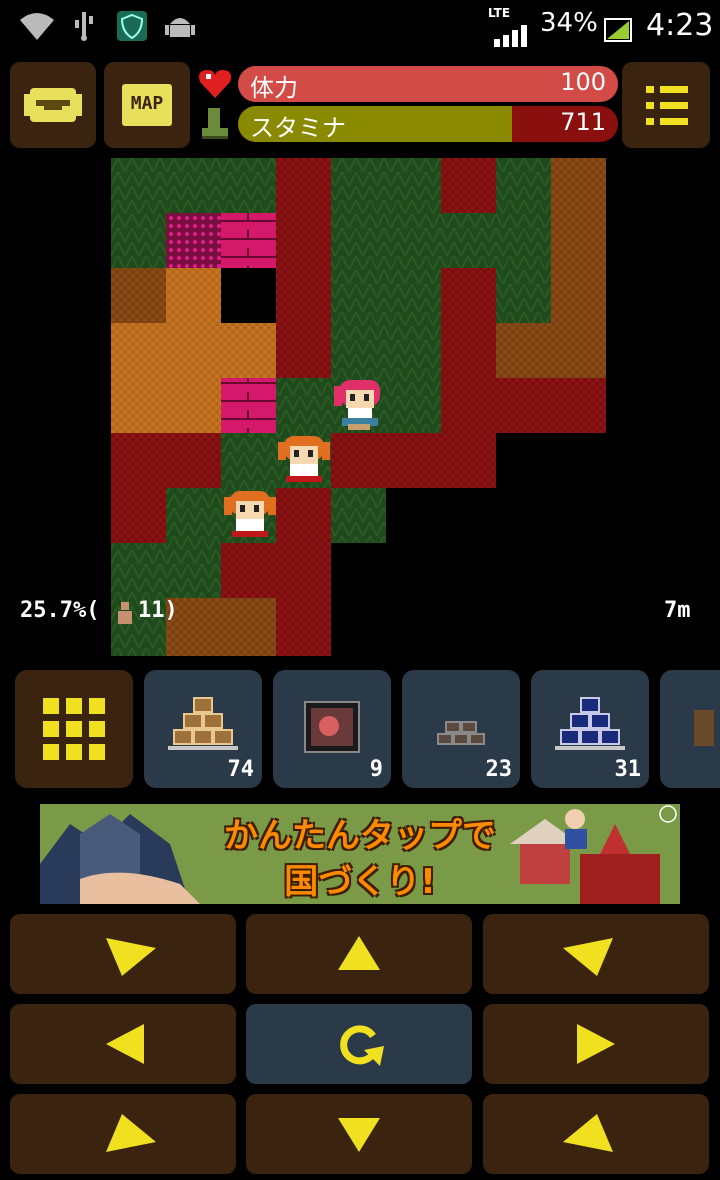 This screenshot has width=720, height=1180. I want to click on grid-icon, so click(74, 729).